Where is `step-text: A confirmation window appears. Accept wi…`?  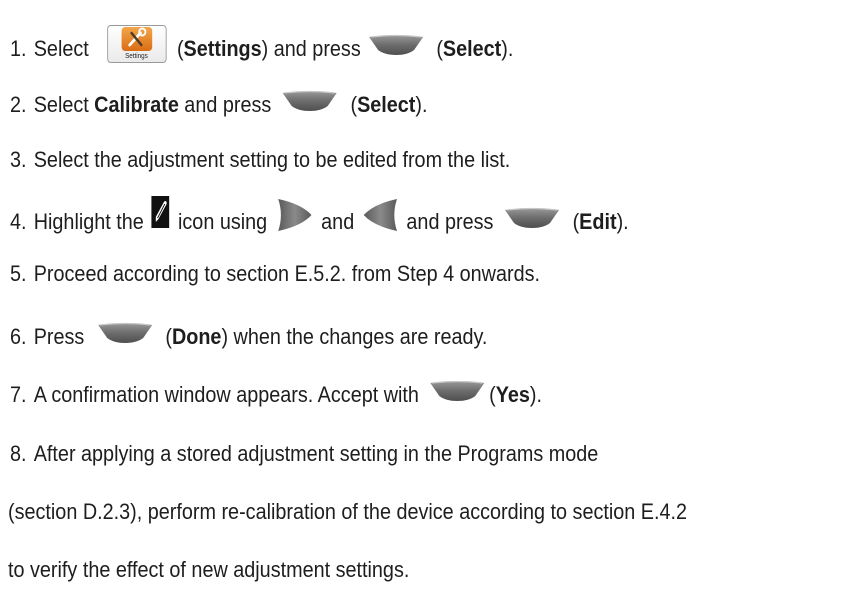
step-text: A confirmation window appears. Accept wi… is located at coordinates (226, 394).